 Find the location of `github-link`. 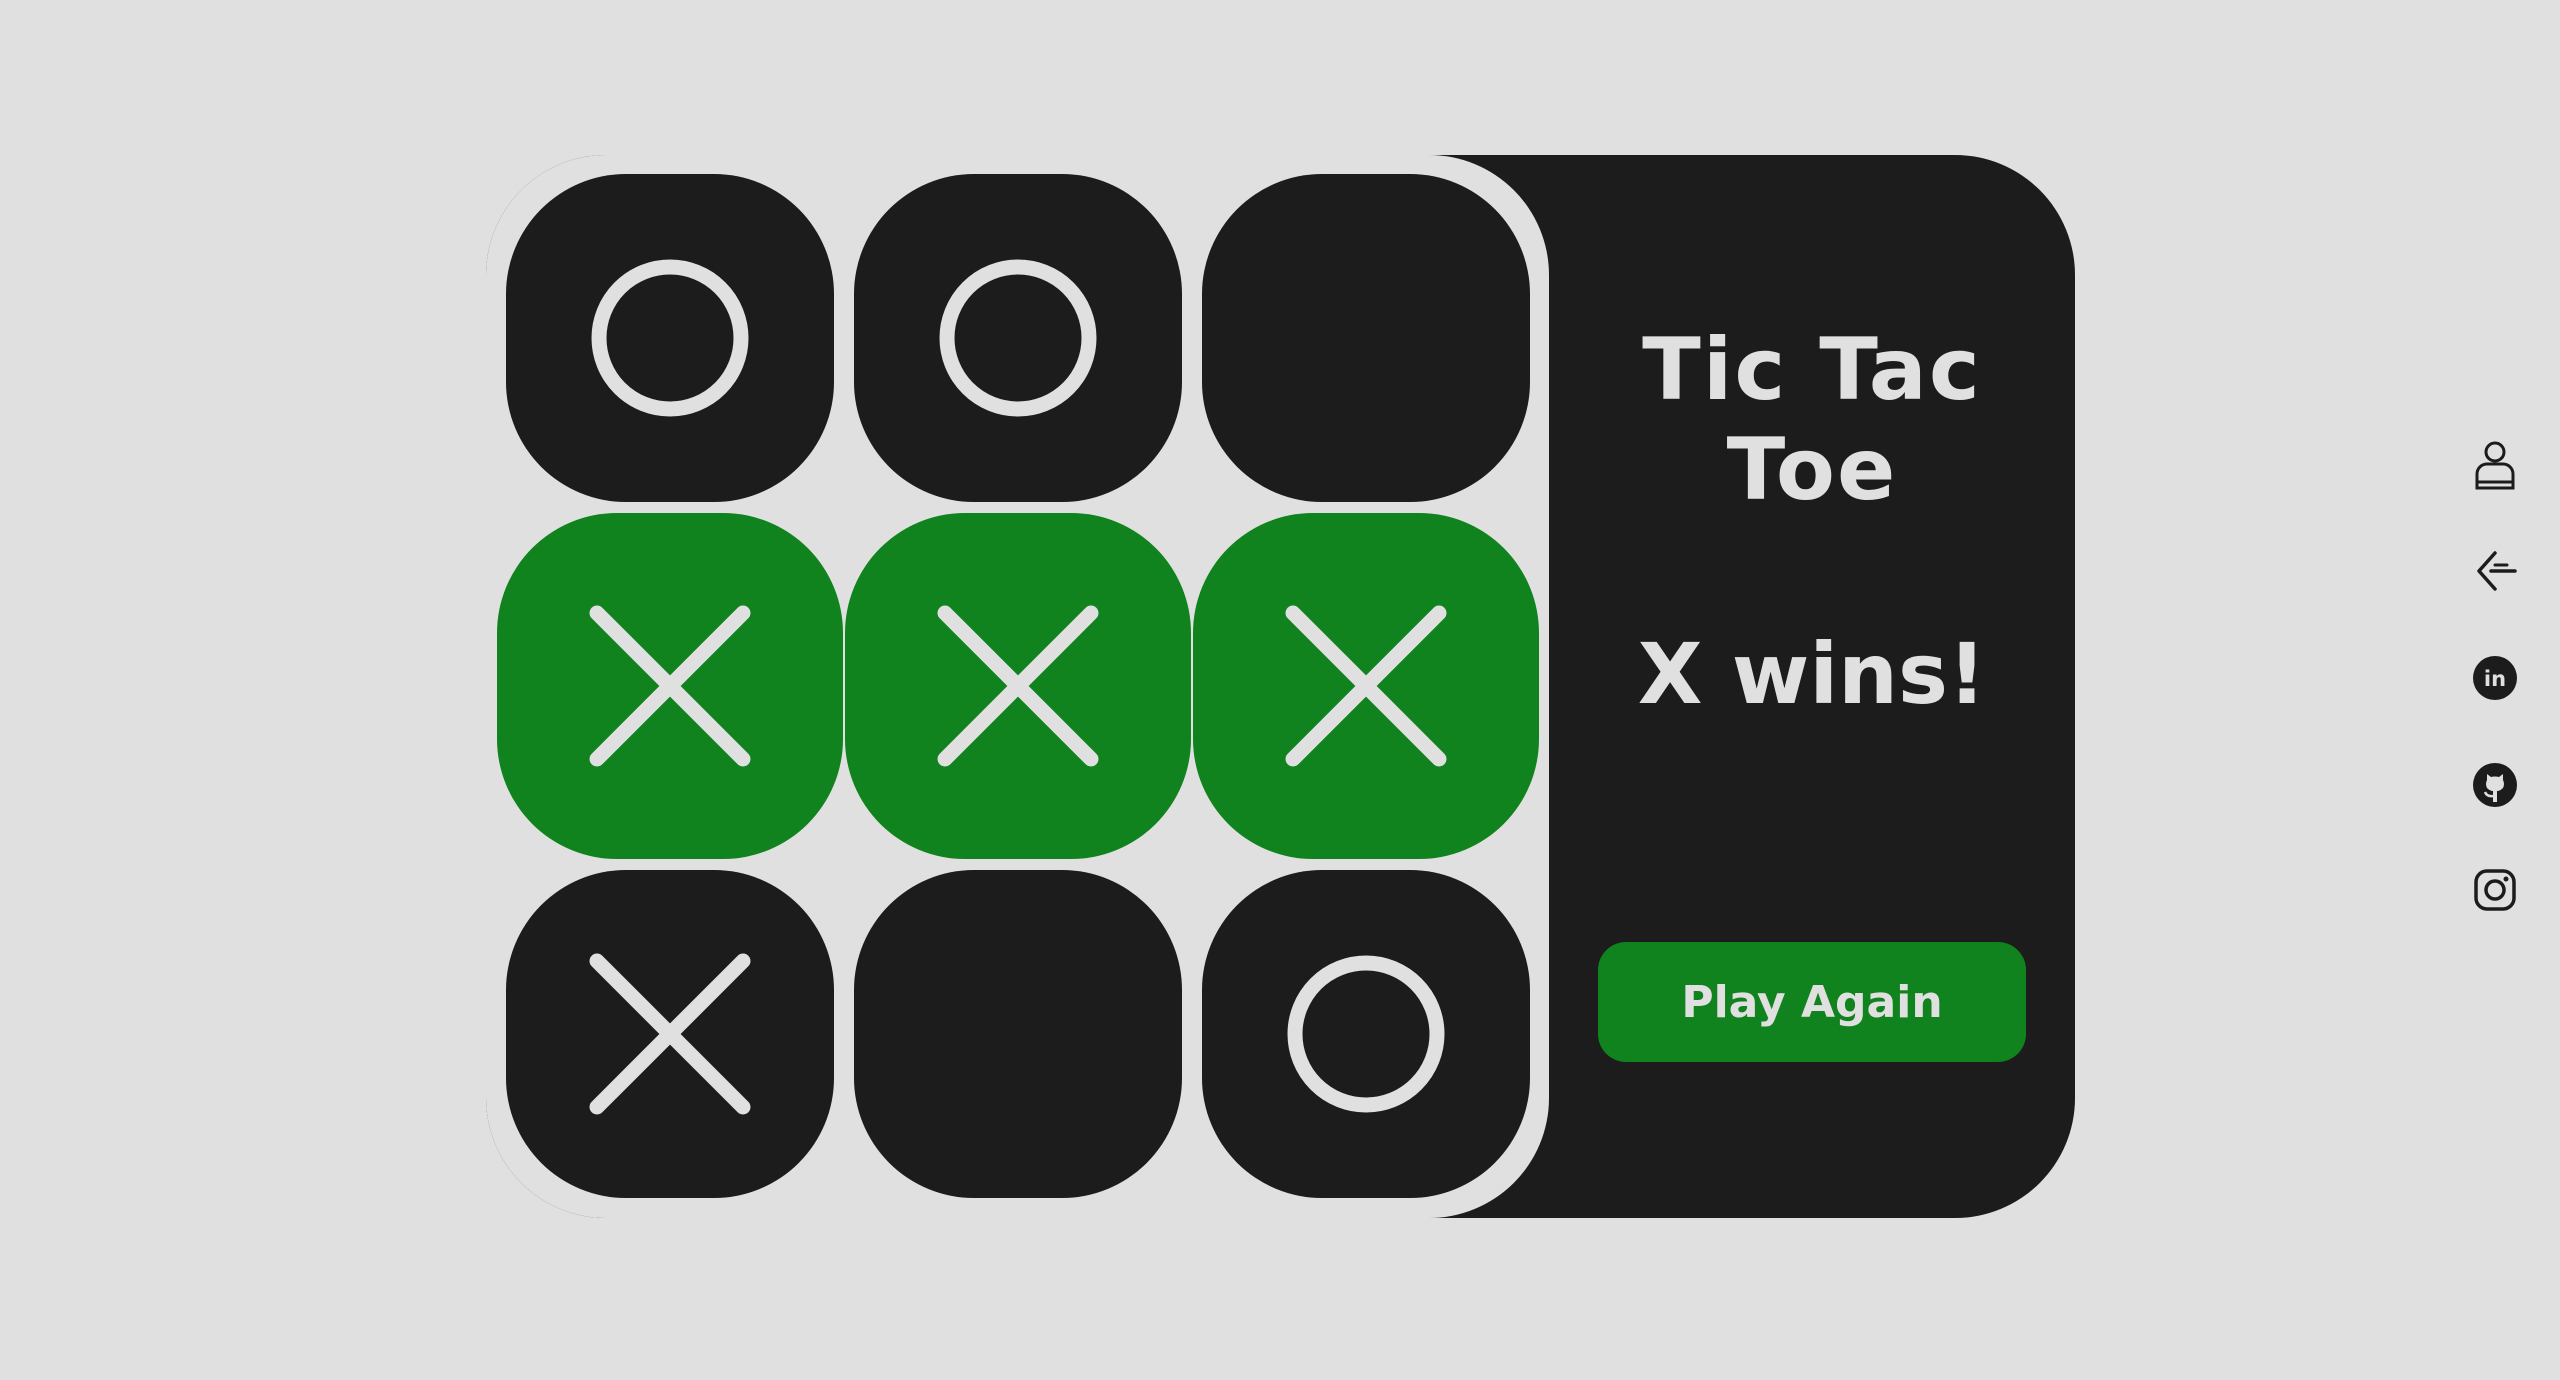

github-link is located at coordinates (2495, 785).